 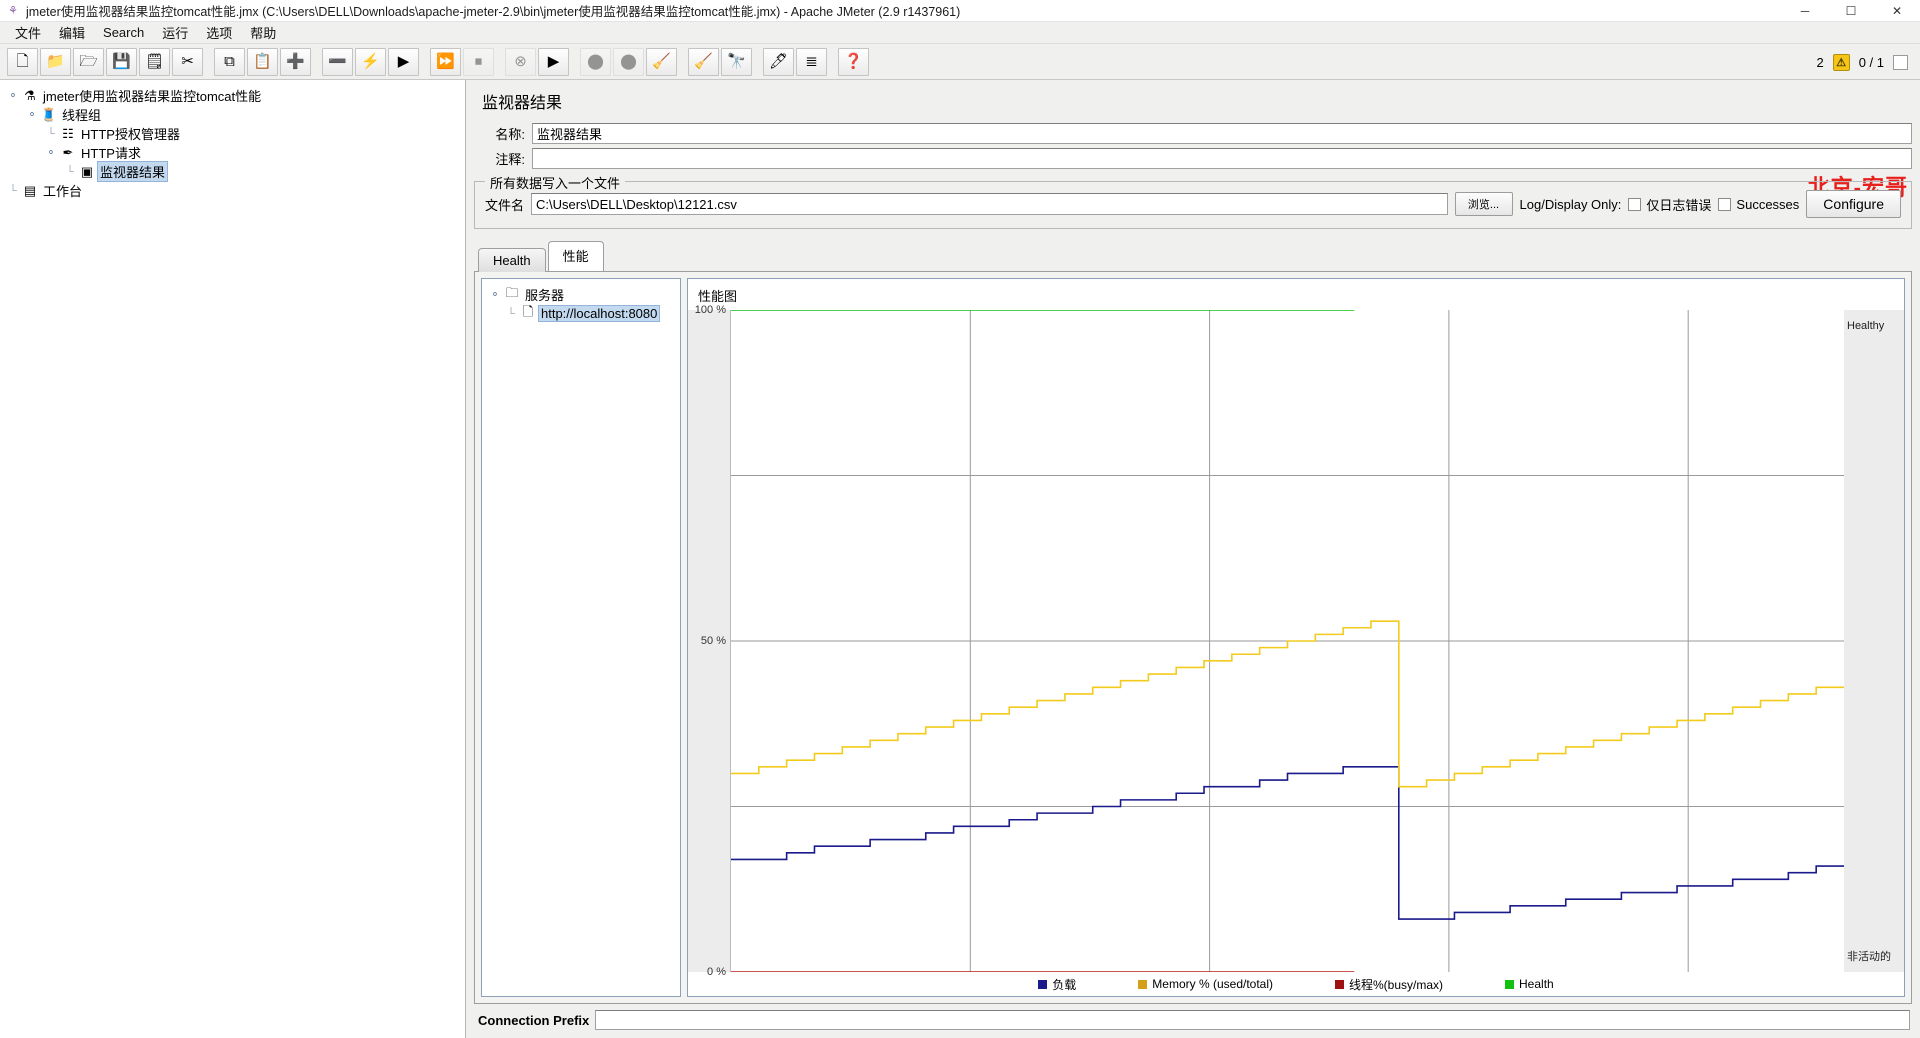 I want to click on name-input, so click(x=1222, y=133).